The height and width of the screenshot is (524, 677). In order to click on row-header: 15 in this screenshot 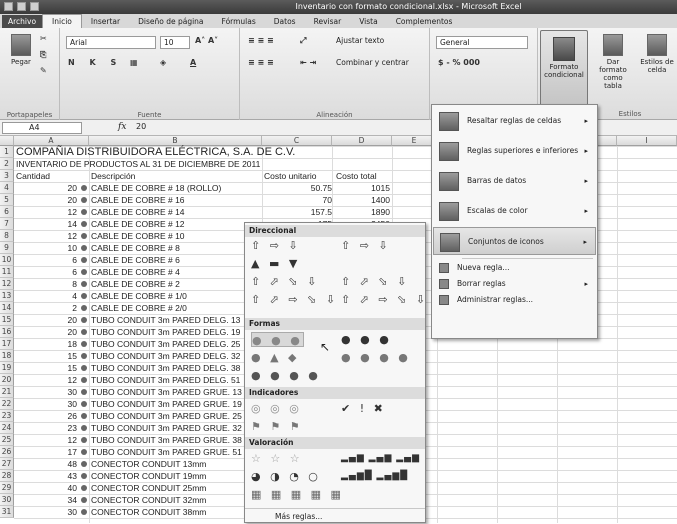, I will do `click(7, 320)`.